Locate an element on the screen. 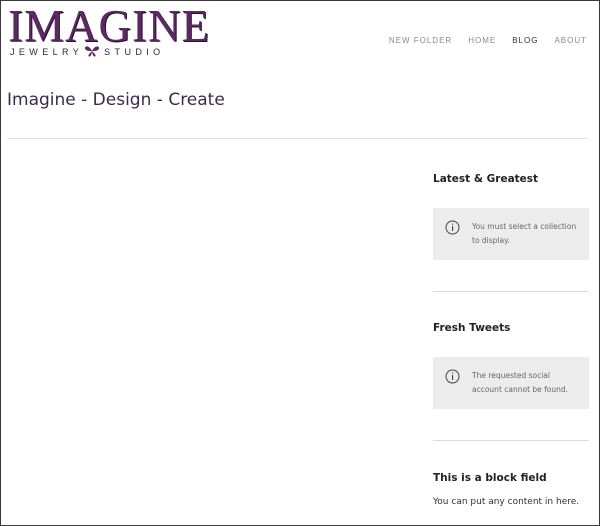 The height and width of the screenshot is (526, 600). site-logo: IMAGINE JEWELRY STUDIO is located at coordinates (108, 32).